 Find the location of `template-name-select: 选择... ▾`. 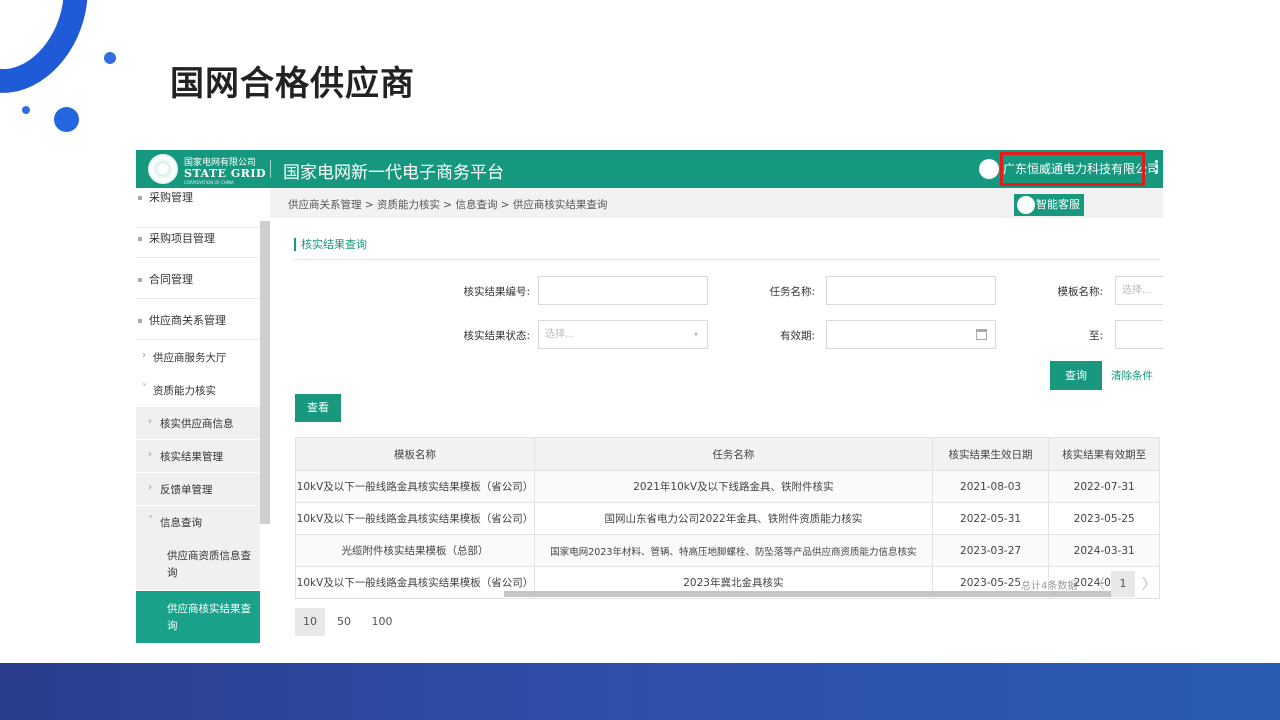

template-name-select: 选择... ▾ is located at coordinates (1139, 290).